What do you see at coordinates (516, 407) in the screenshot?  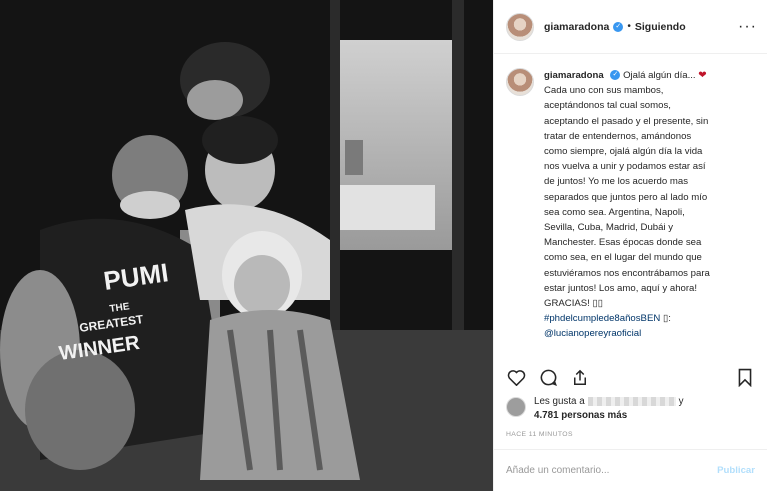 I see `liker-avatar` at bounding box center [516, 407].